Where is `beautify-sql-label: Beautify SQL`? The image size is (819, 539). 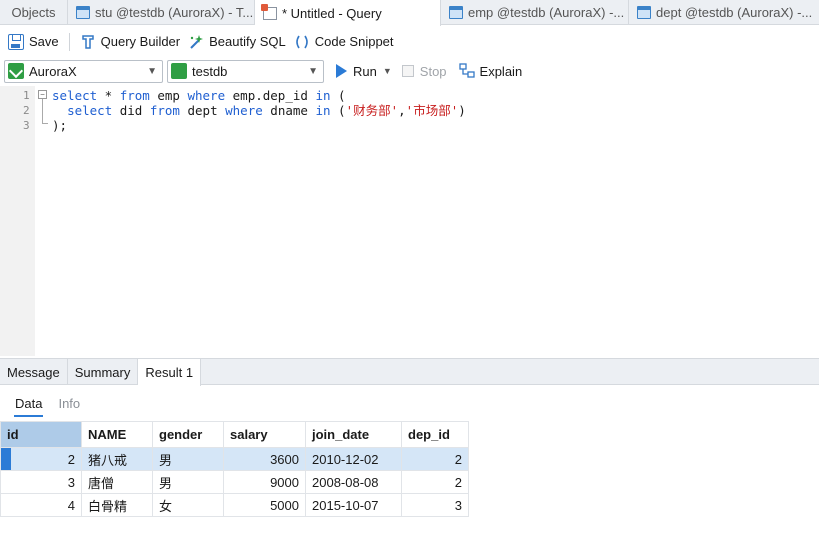
beautify-sql-label: Beautify SQL is located at coordinates (247, 41).